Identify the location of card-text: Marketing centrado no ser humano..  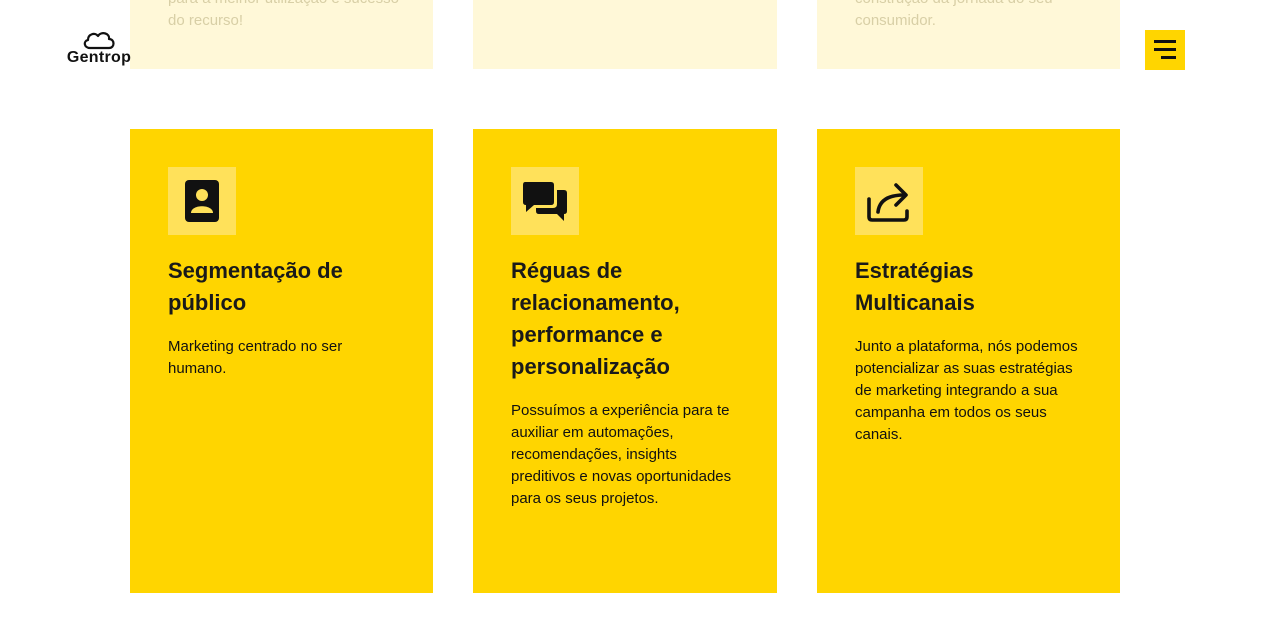
(255, 357).